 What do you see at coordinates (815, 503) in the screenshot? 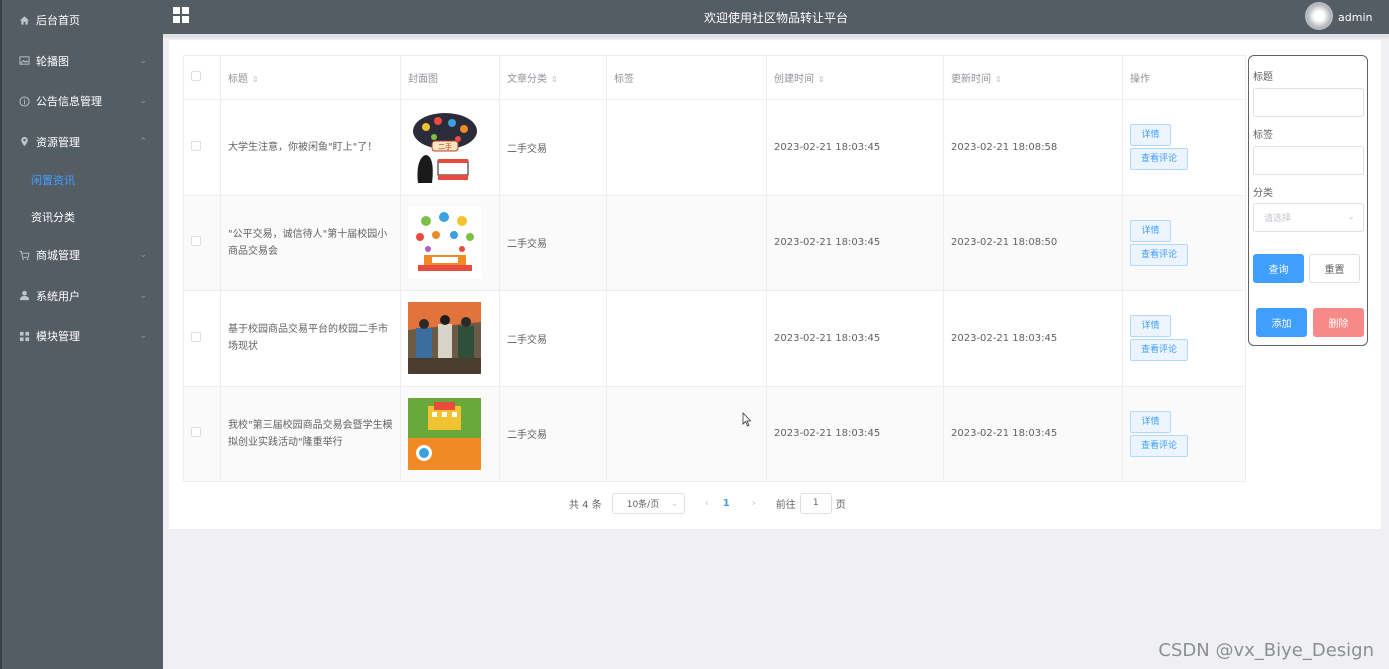
I see `goto-page-input: 1` at bounding box center [815, 503].